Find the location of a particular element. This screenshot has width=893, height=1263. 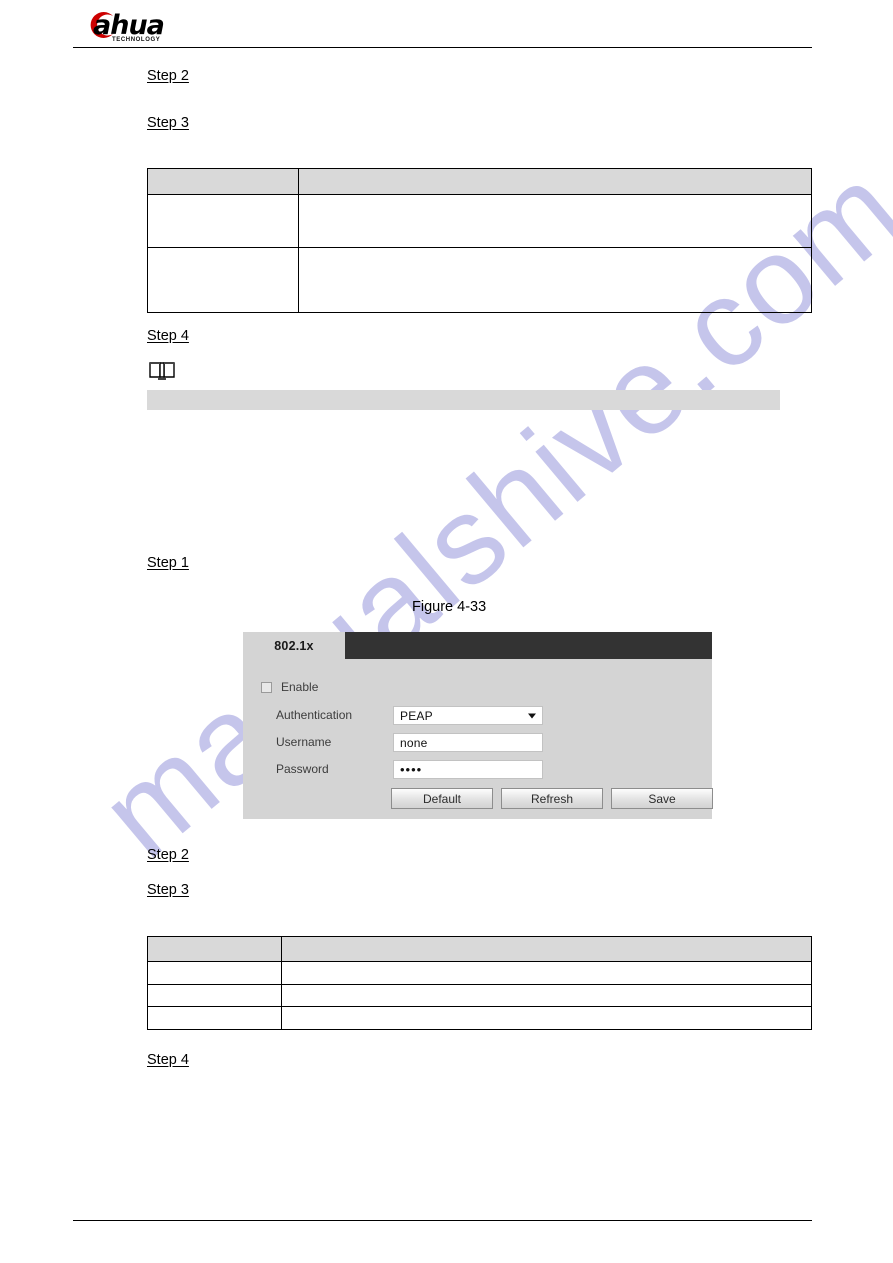

step-label-3-top: Step 3 is located at coordinates (168, 123).